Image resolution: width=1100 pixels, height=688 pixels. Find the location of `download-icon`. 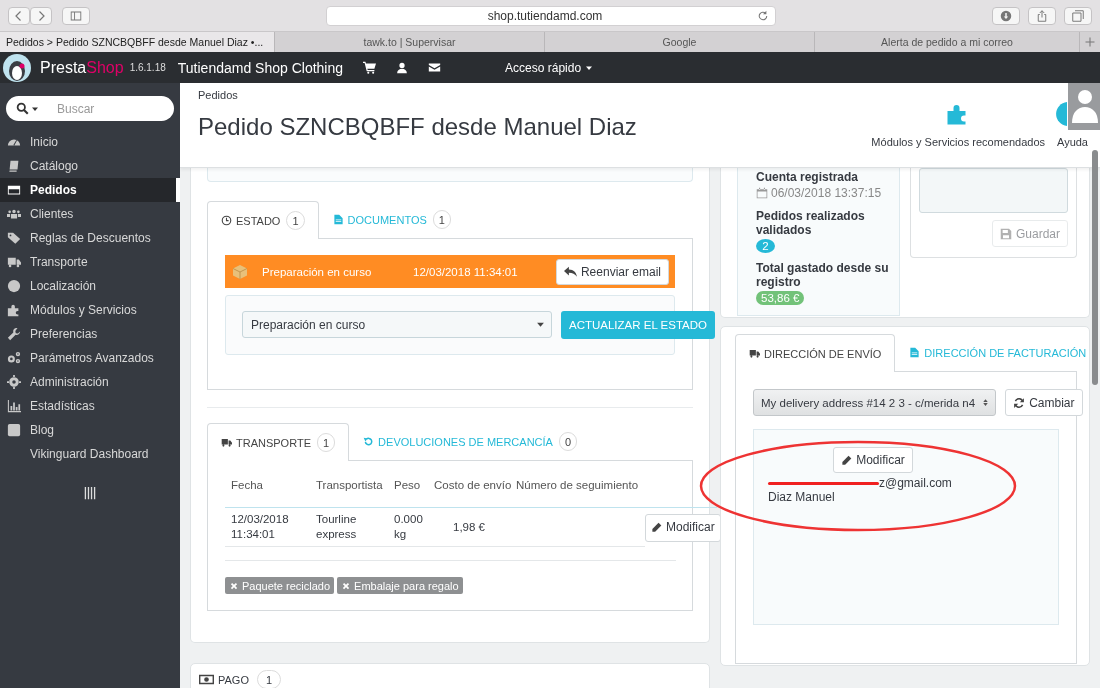

download-icon is located at coordinates (1006, 15).